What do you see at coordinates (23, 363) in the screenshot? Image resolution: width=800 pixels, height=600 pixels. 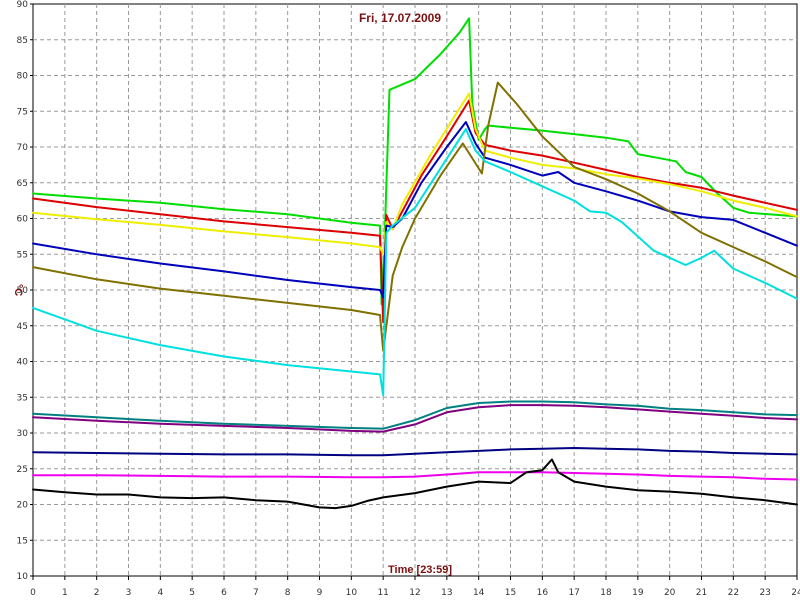 I see `y-tick-label: 40` at bounding box center [23, 363].